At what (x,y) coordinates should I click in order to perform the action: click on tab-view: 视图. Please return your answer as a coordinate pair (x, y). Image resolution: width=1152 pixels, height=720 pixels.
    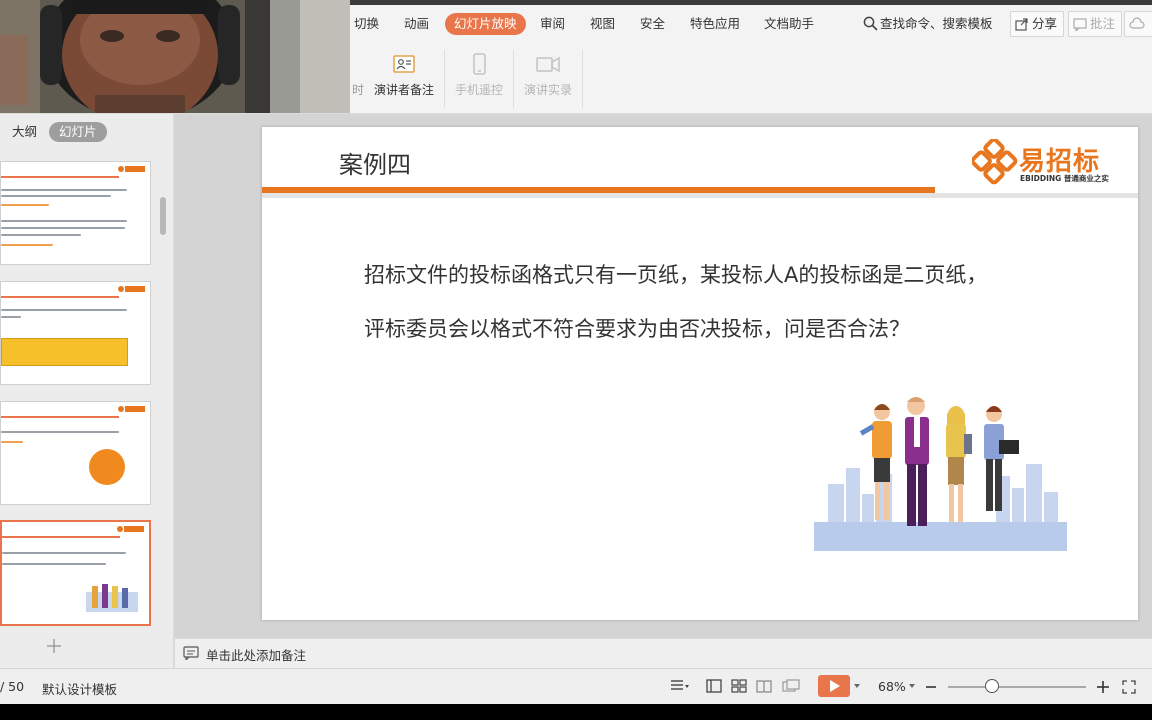
    Looking at the image, I should click on (602, 24).